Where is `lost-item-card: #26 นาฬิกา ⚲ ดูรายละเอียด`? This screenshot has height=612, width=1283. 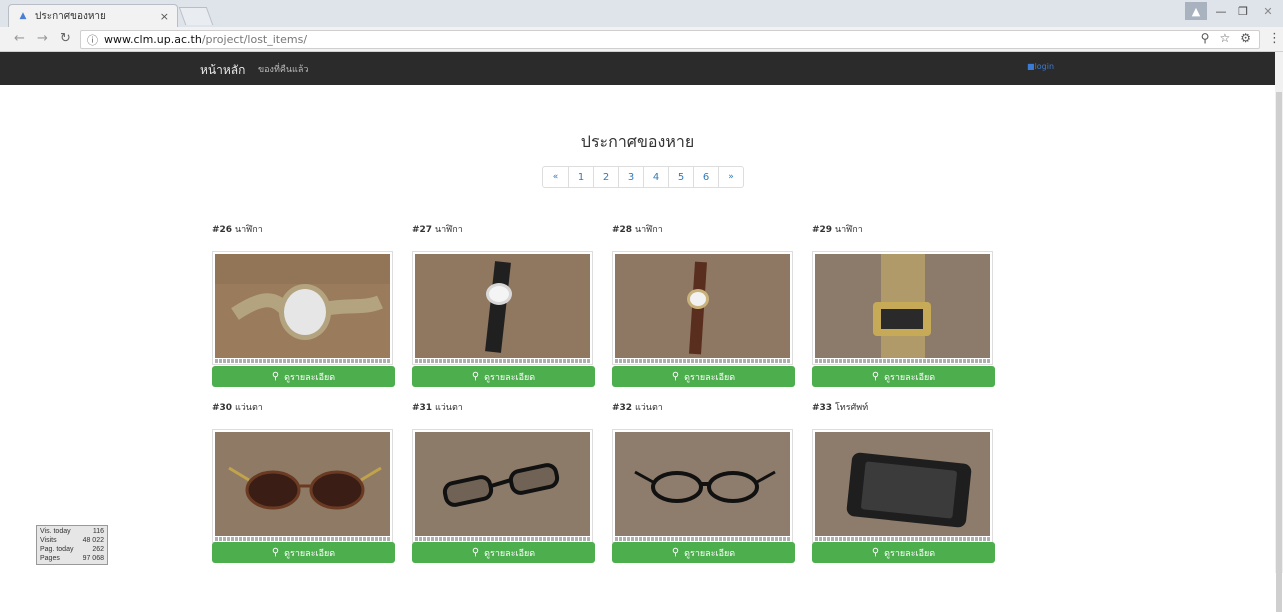 lost-item-card: #26 นาฬิกา ⚲ ดูรายละเอียด is located at coordinates (303, 304).